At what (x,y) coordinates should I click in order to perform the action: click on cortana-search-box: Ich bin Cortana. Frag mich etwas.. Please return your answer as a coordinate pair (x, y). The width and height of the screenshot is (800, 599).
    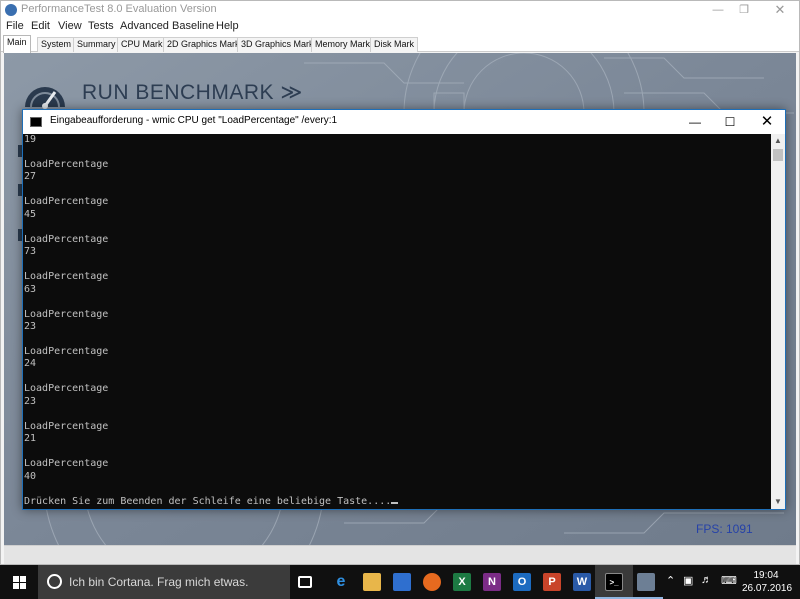
    Looking at the image, I should click on (164, 582).